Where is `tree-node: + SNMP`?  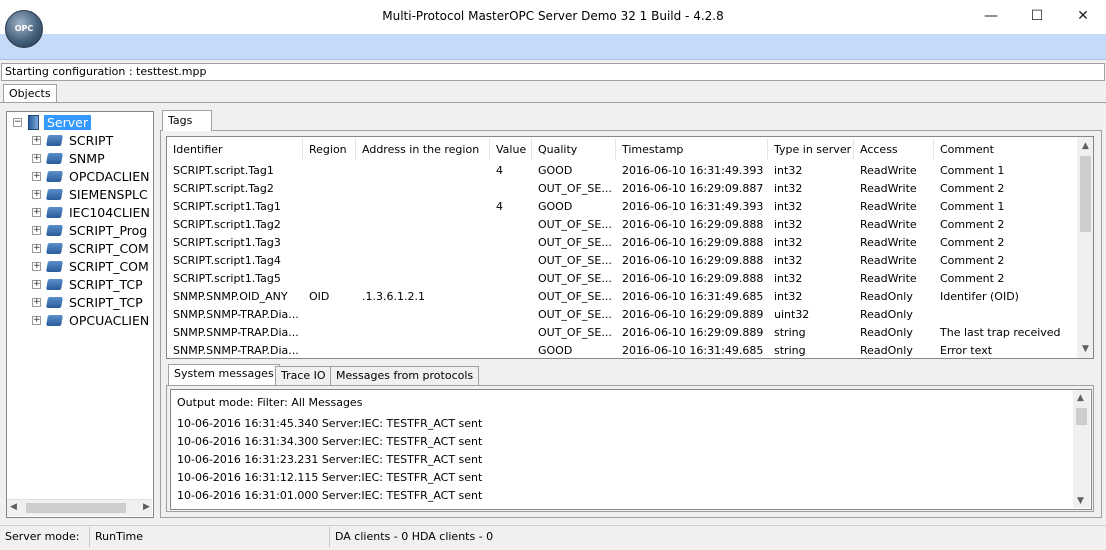 tree-node: + SNMP is located at coordinates (68, 158).